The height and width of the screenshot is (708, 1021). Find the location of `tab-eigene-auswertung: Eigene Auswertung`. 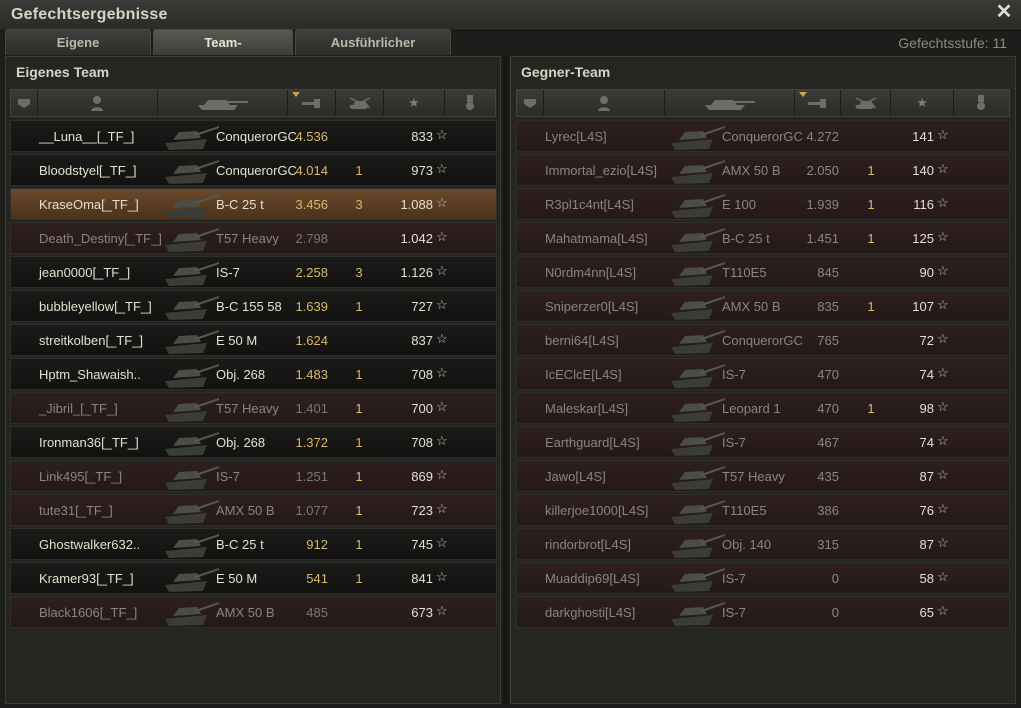

tab-eigene-auswertung: Eigene Auswertung is located at coordinates (78, 52).